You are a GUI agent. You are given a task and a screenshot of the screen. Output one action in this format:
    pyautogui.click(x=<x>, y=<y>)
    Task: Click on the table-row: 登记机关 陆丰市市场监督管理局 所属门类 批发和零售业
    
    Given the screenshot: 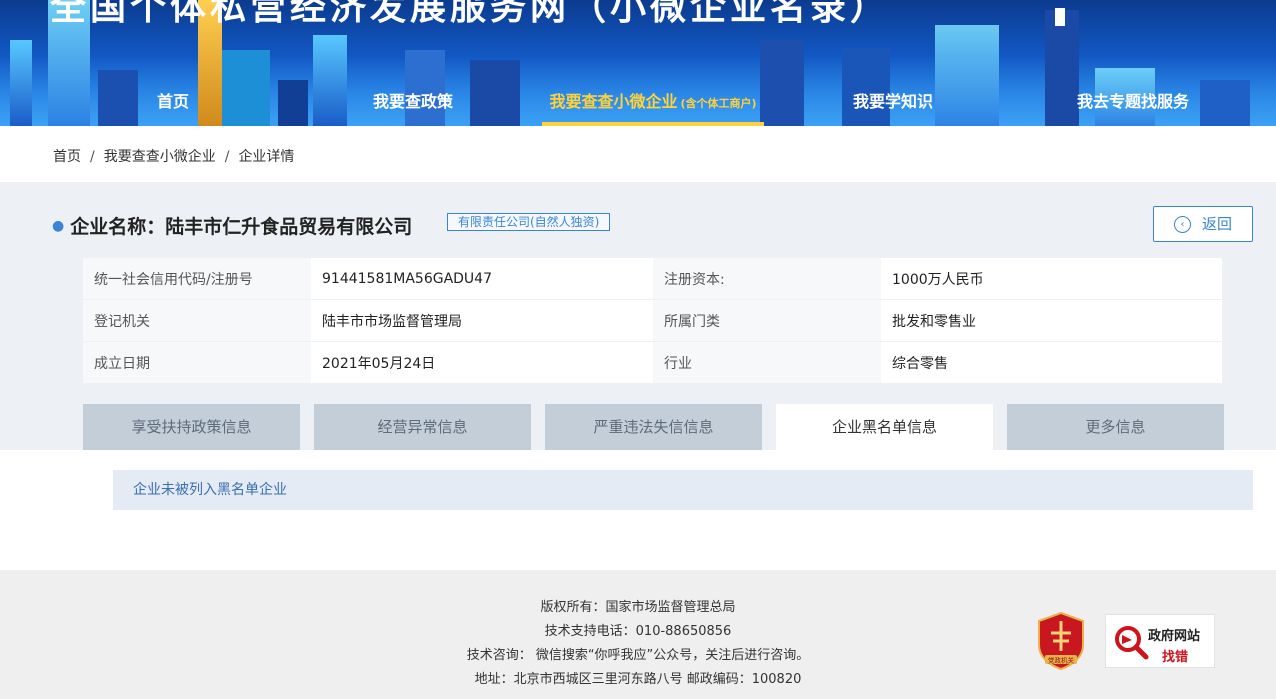 What is the action you would take?
    pyautogui.click(x=652, y=321)
    